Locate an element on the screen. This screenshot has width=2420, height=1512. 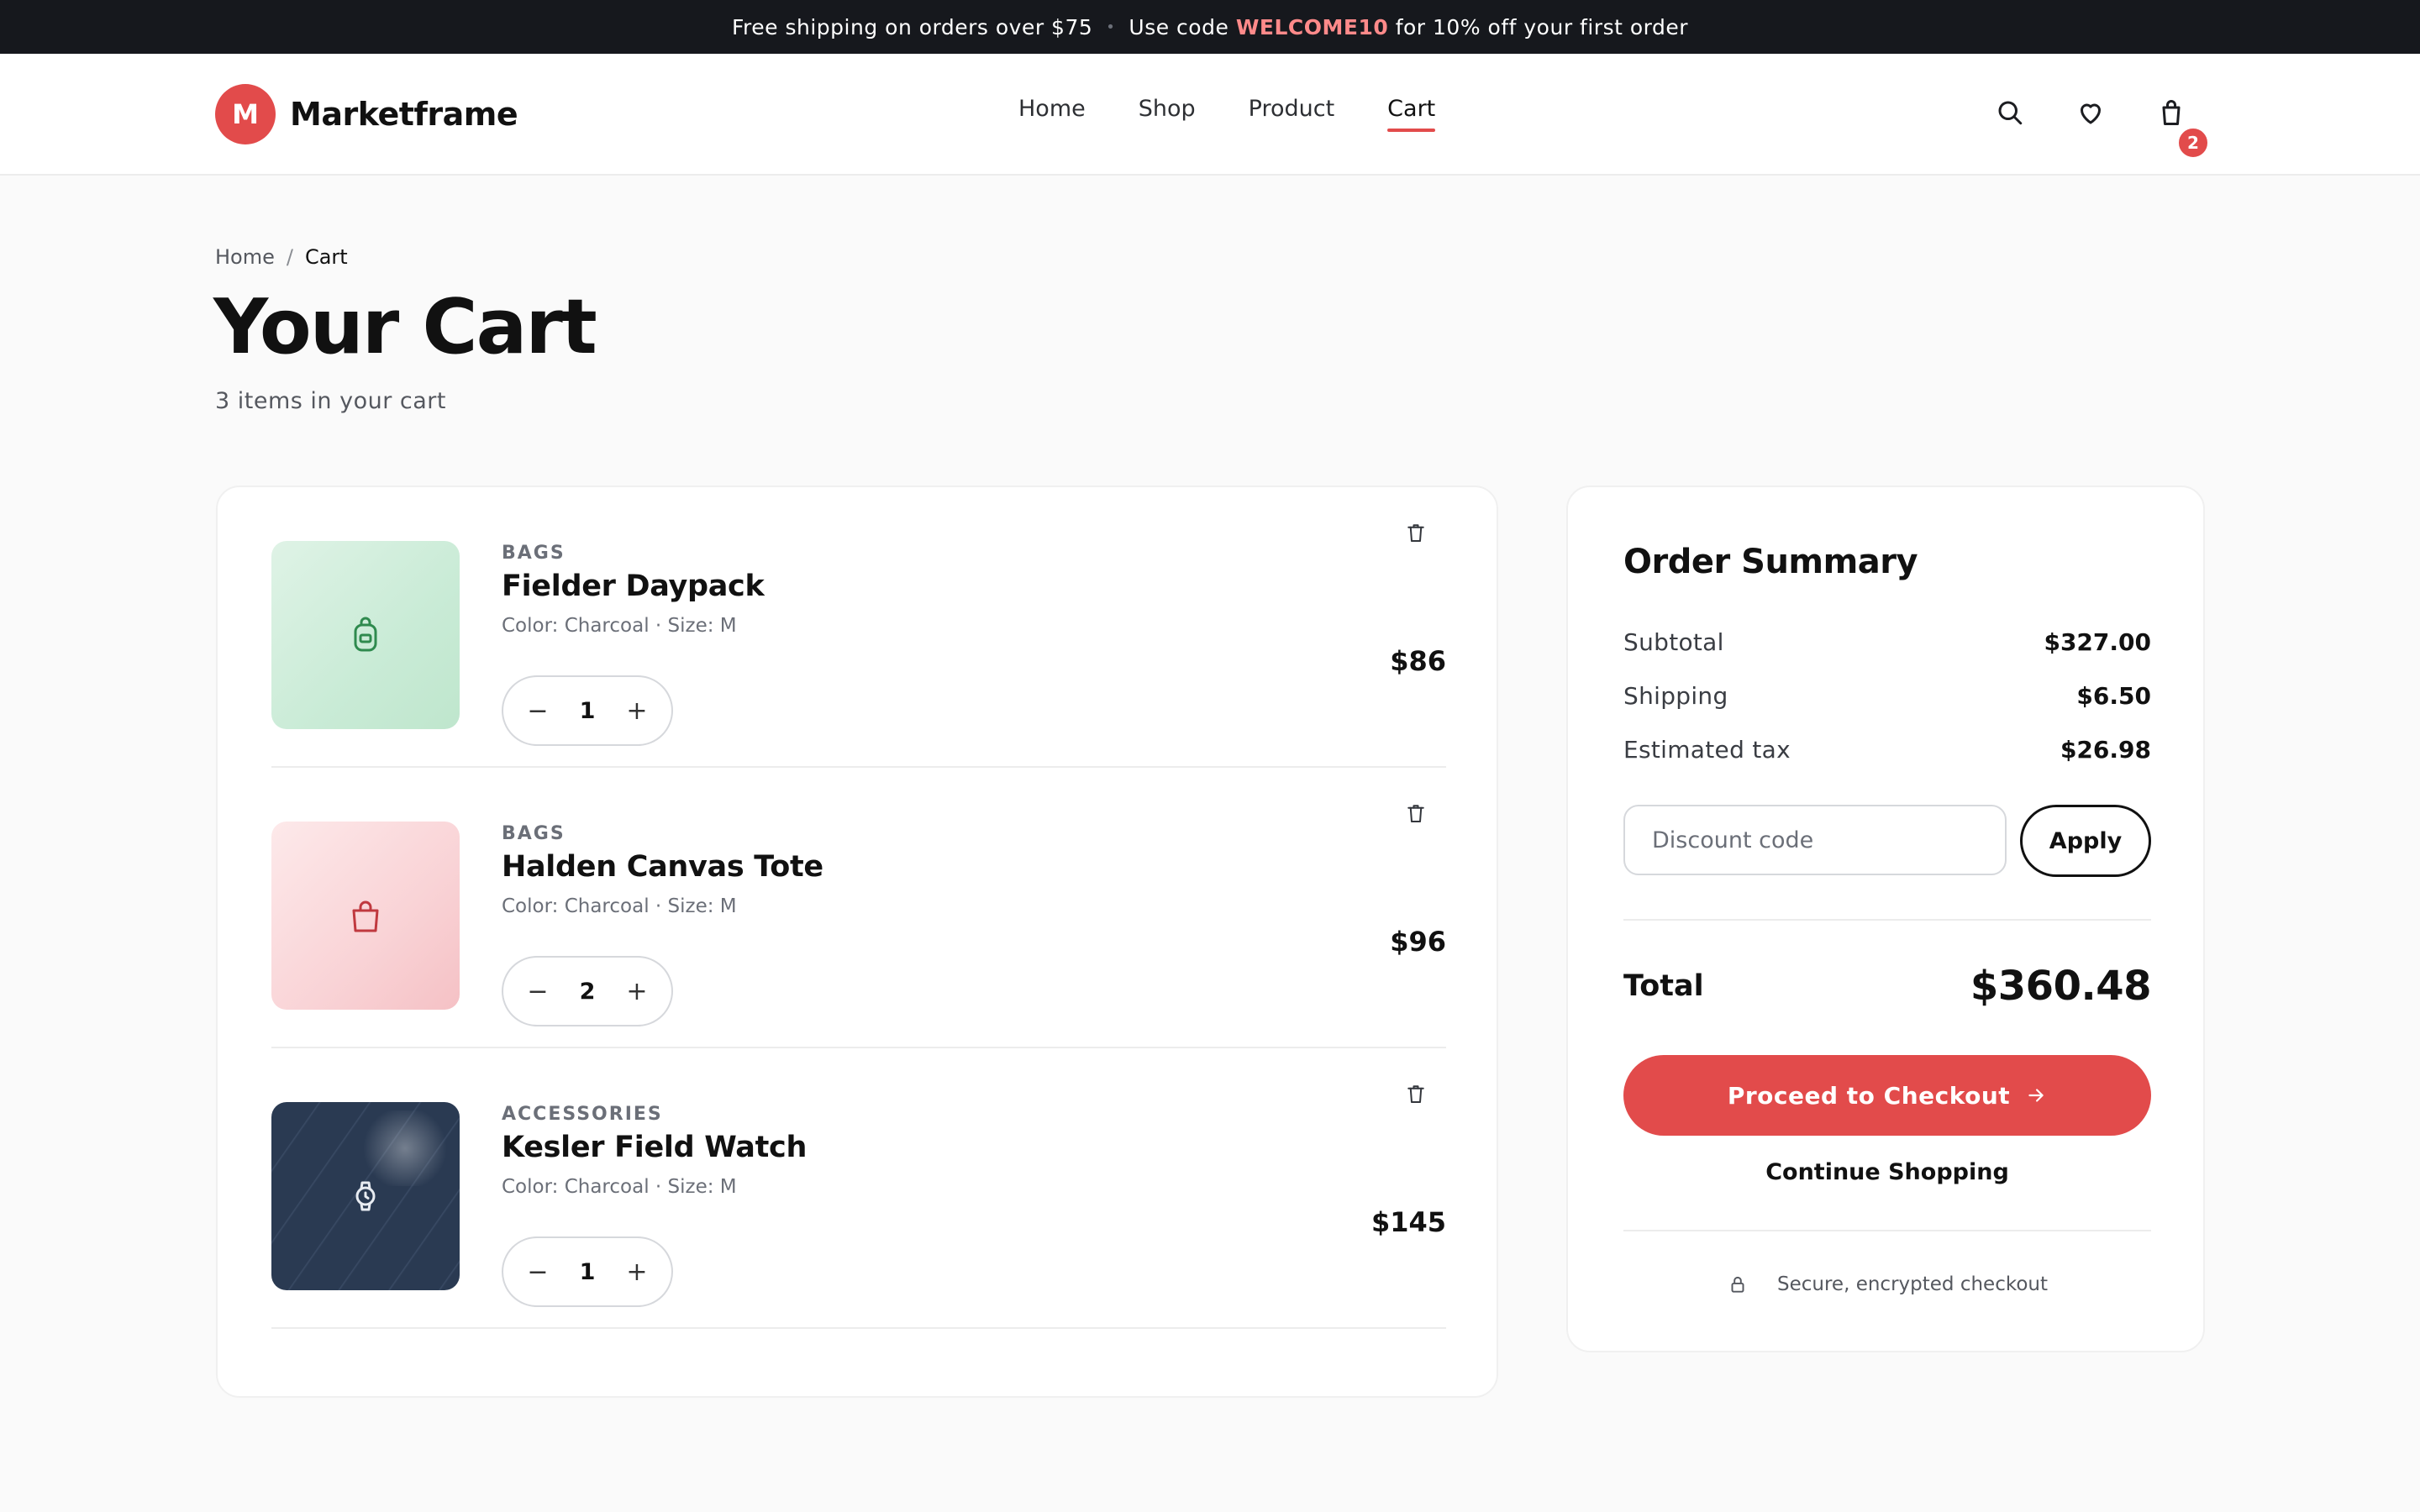
shipping-row: Shipping $6.50 is located at coordinates (1887, 696).